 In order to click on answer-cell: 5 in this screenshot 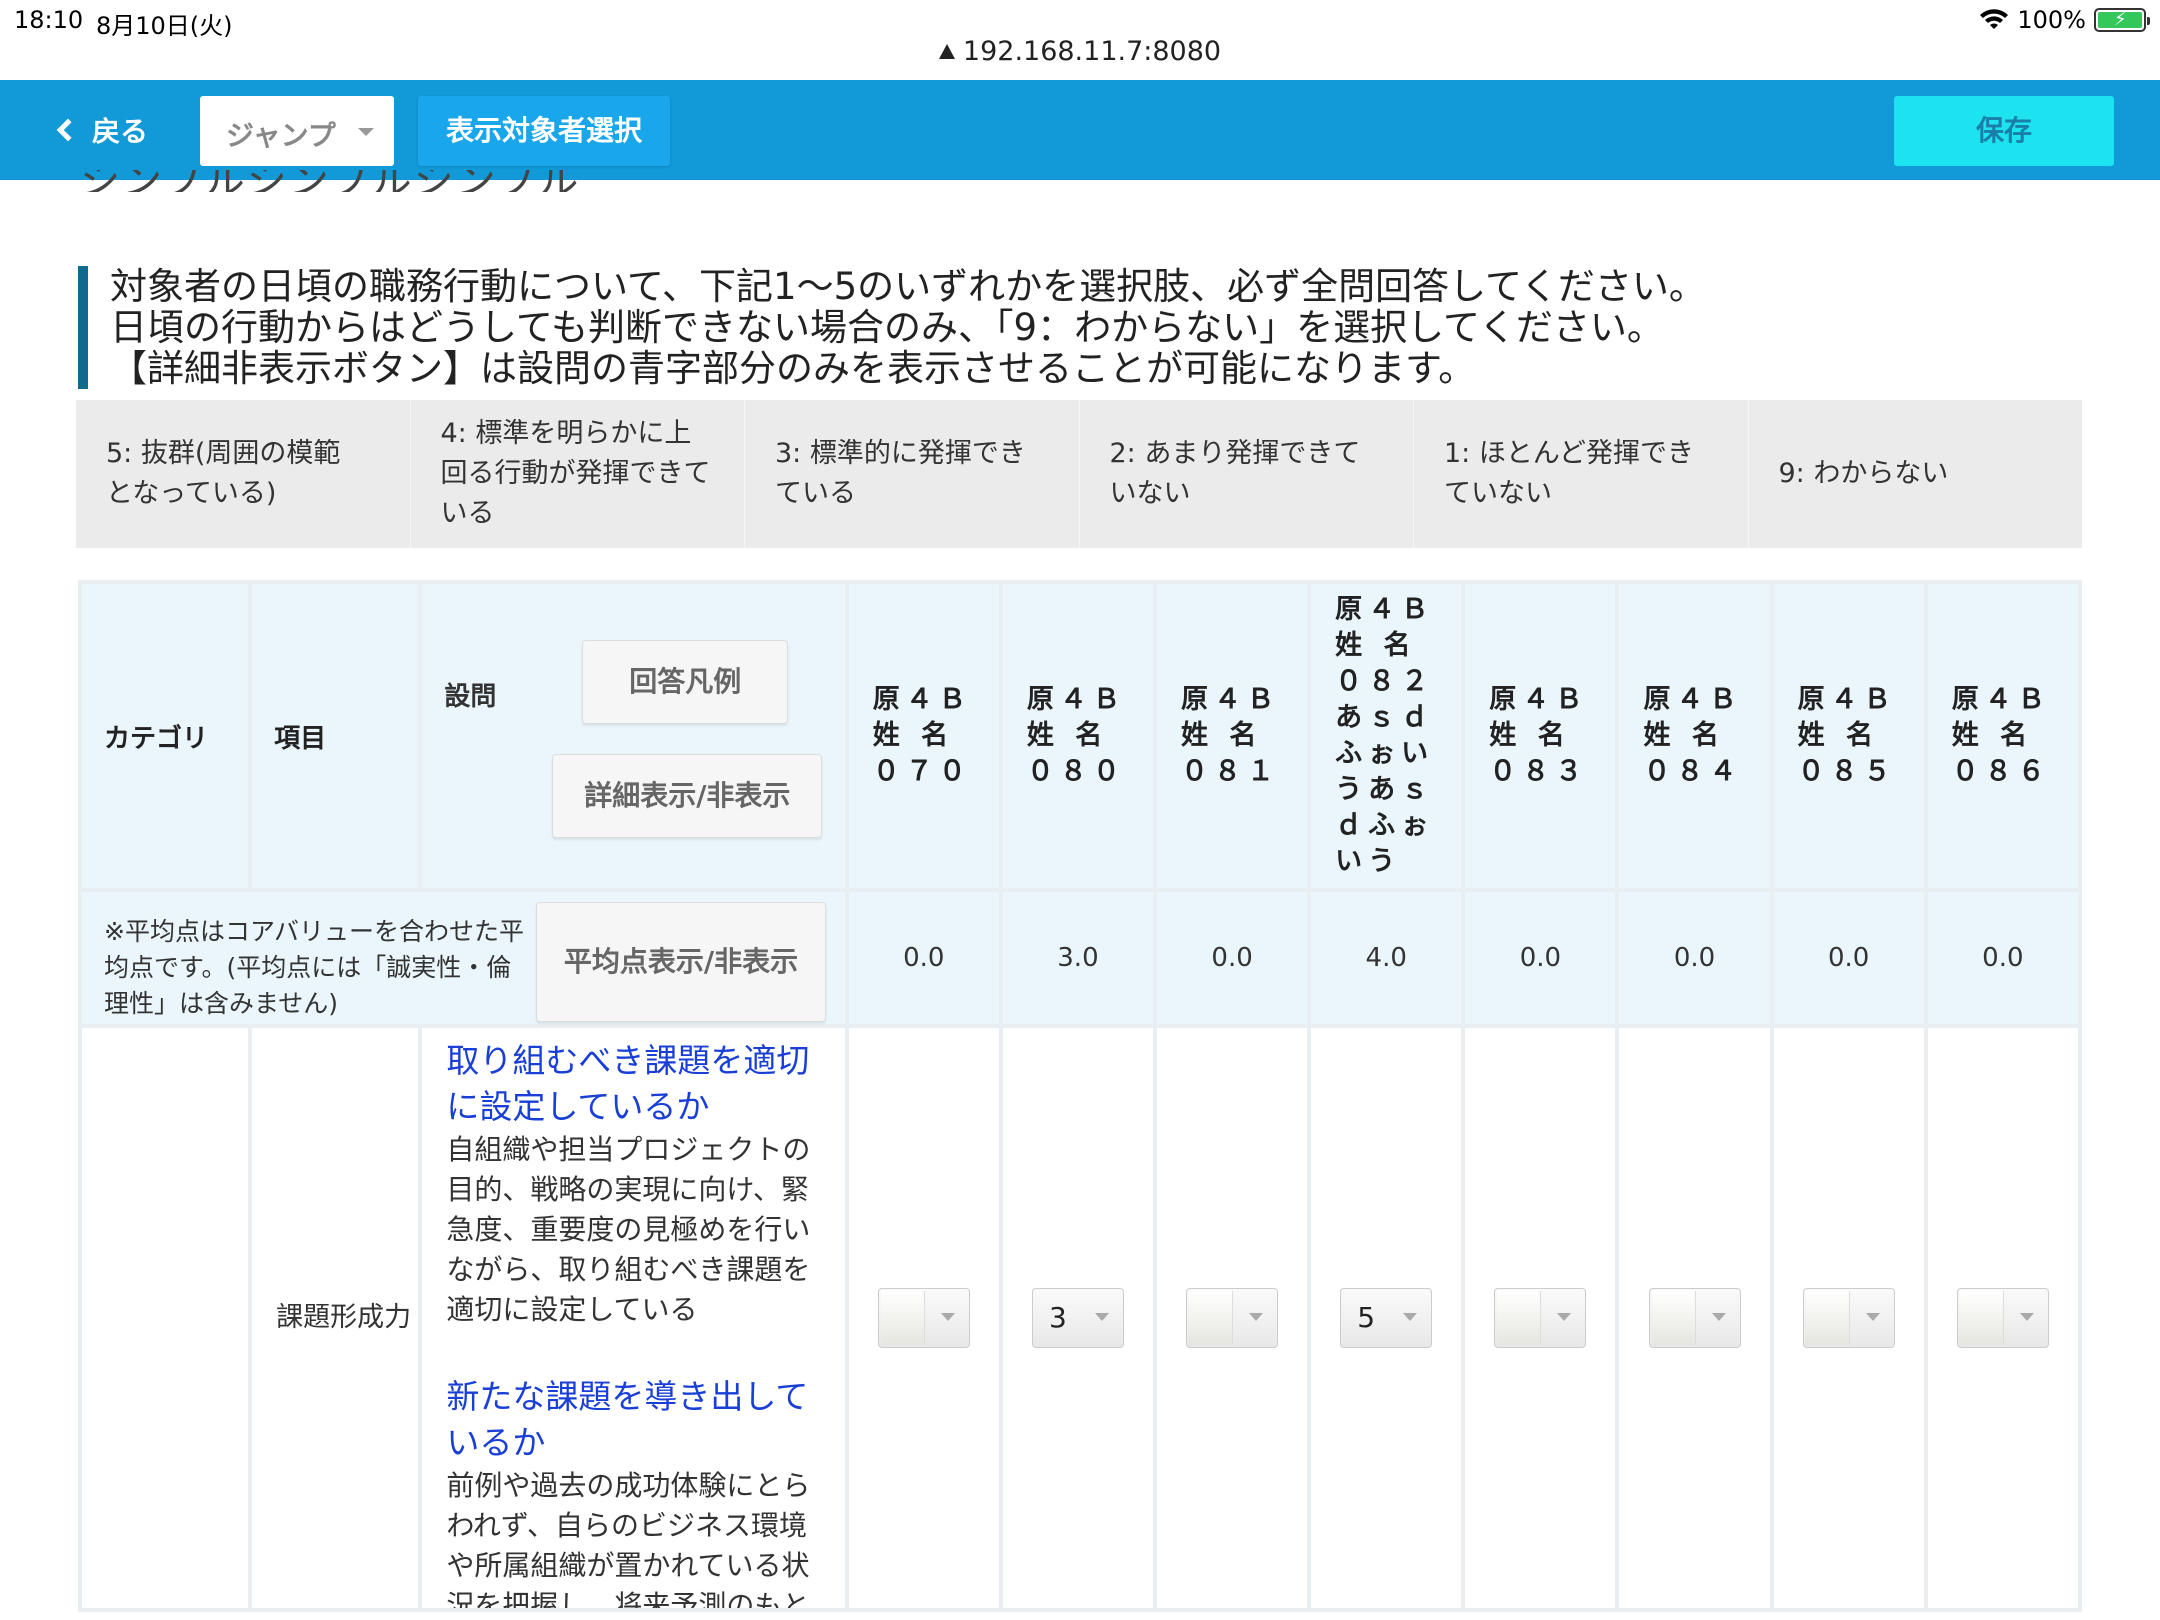, I will do `click(1386, 1318)`.